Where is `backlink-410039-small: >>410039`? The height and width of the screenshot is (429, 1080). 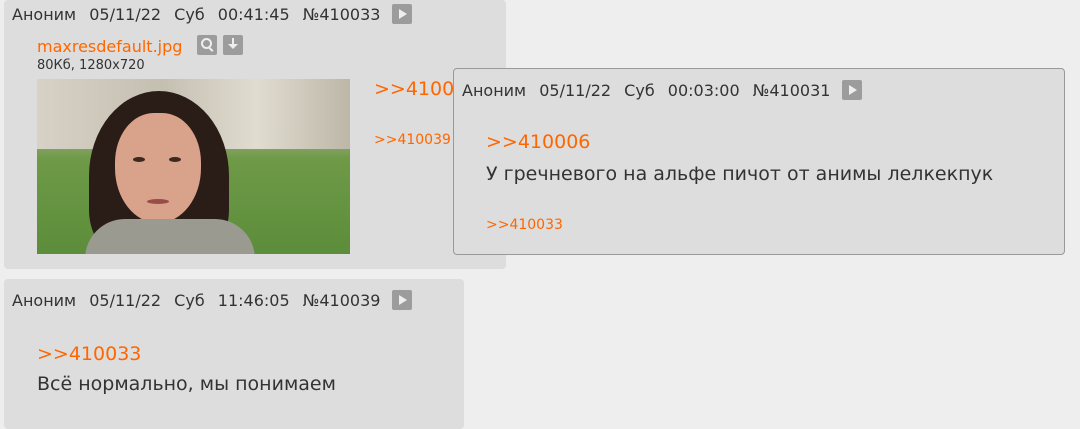
backlink-410039-small: >>410039 is located at coordinates (412, 140).